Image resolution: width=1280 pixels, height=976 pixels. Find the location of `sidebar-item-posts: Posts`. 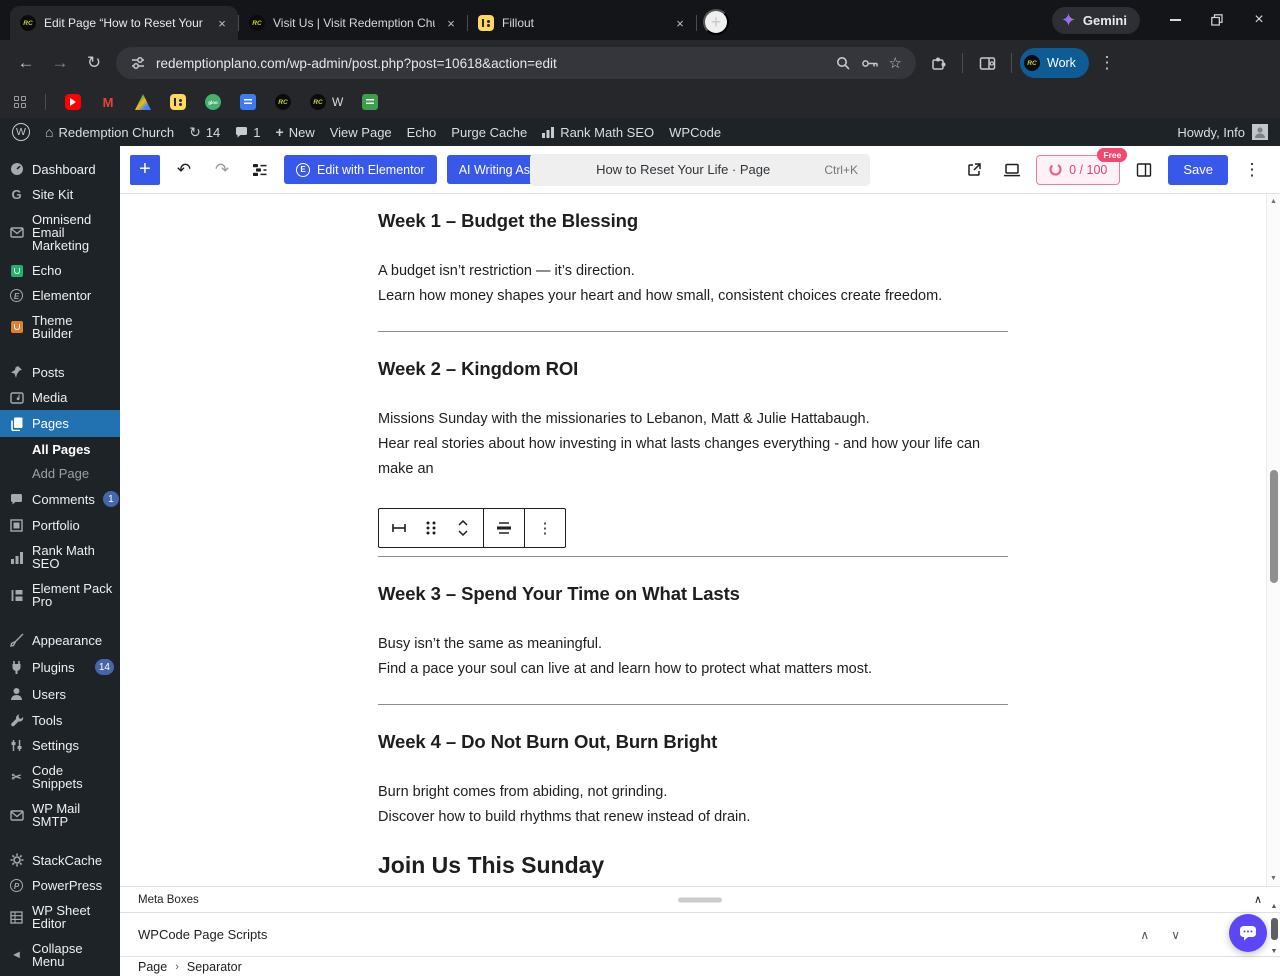

sidebar-item-posts: Posts is located at coordinates (60, 372).